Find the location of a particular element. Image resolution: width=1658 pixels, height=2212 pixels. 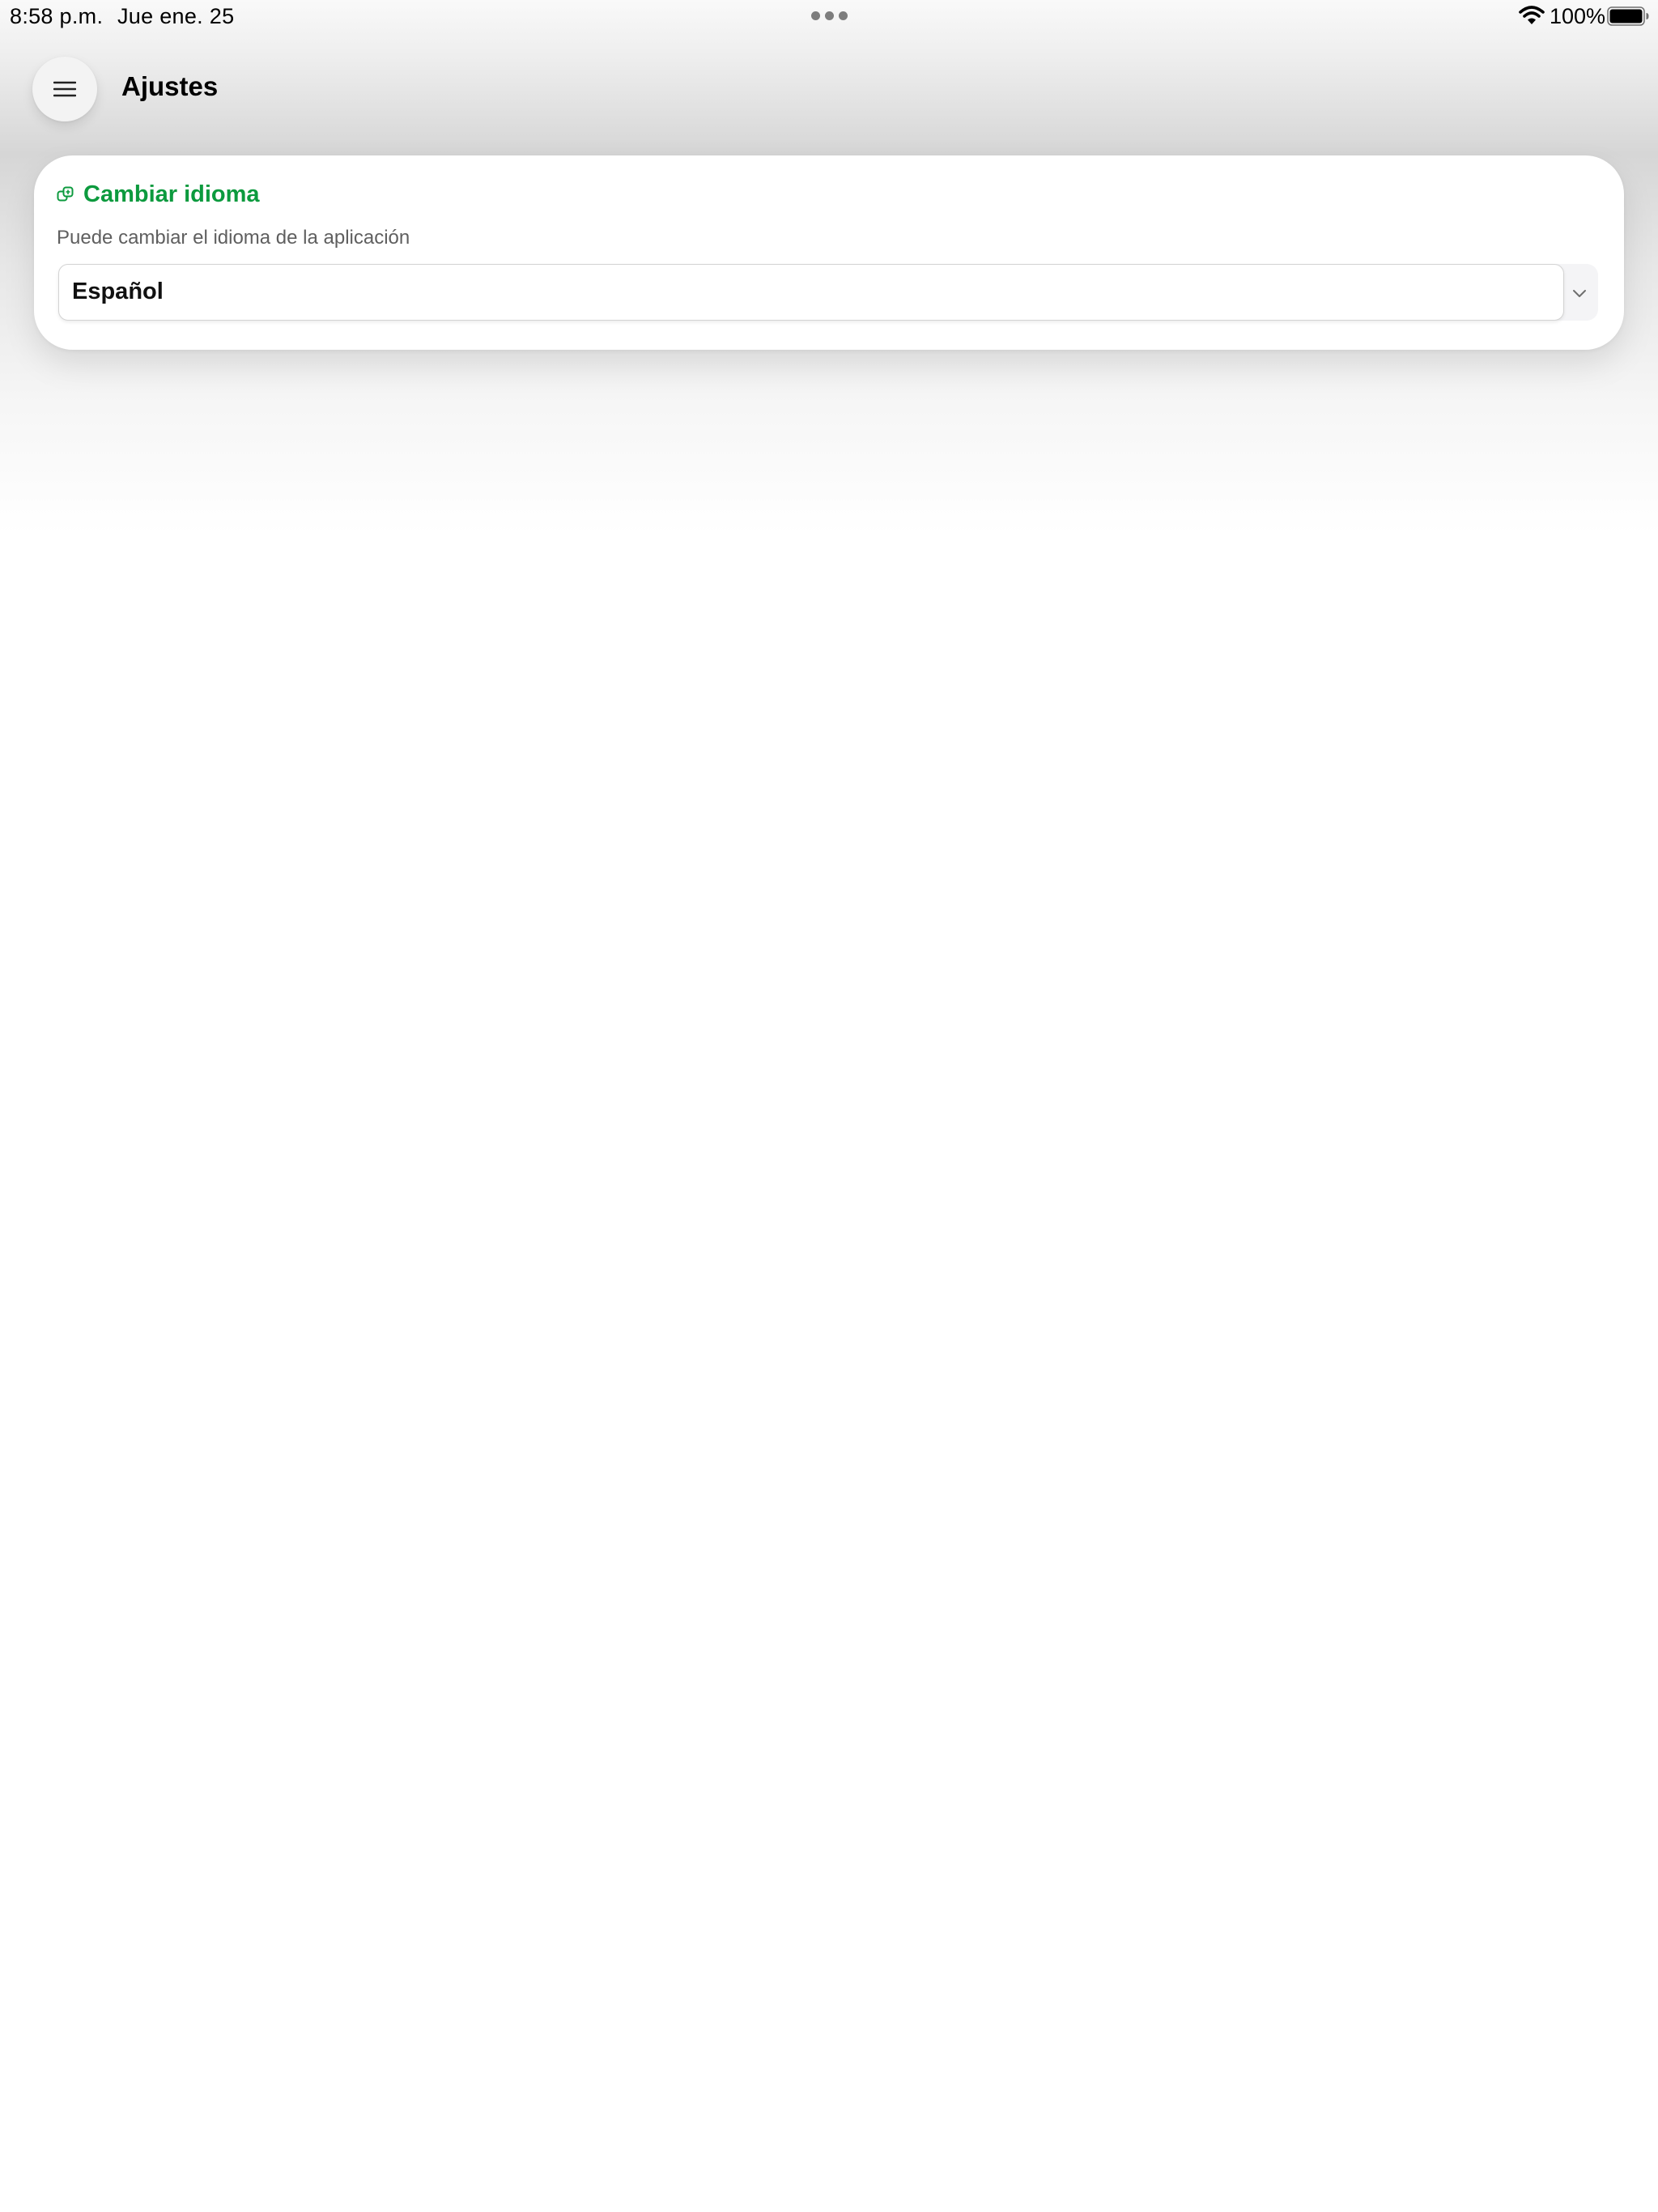

wifi-icon is located at coordinates (1532, 15).